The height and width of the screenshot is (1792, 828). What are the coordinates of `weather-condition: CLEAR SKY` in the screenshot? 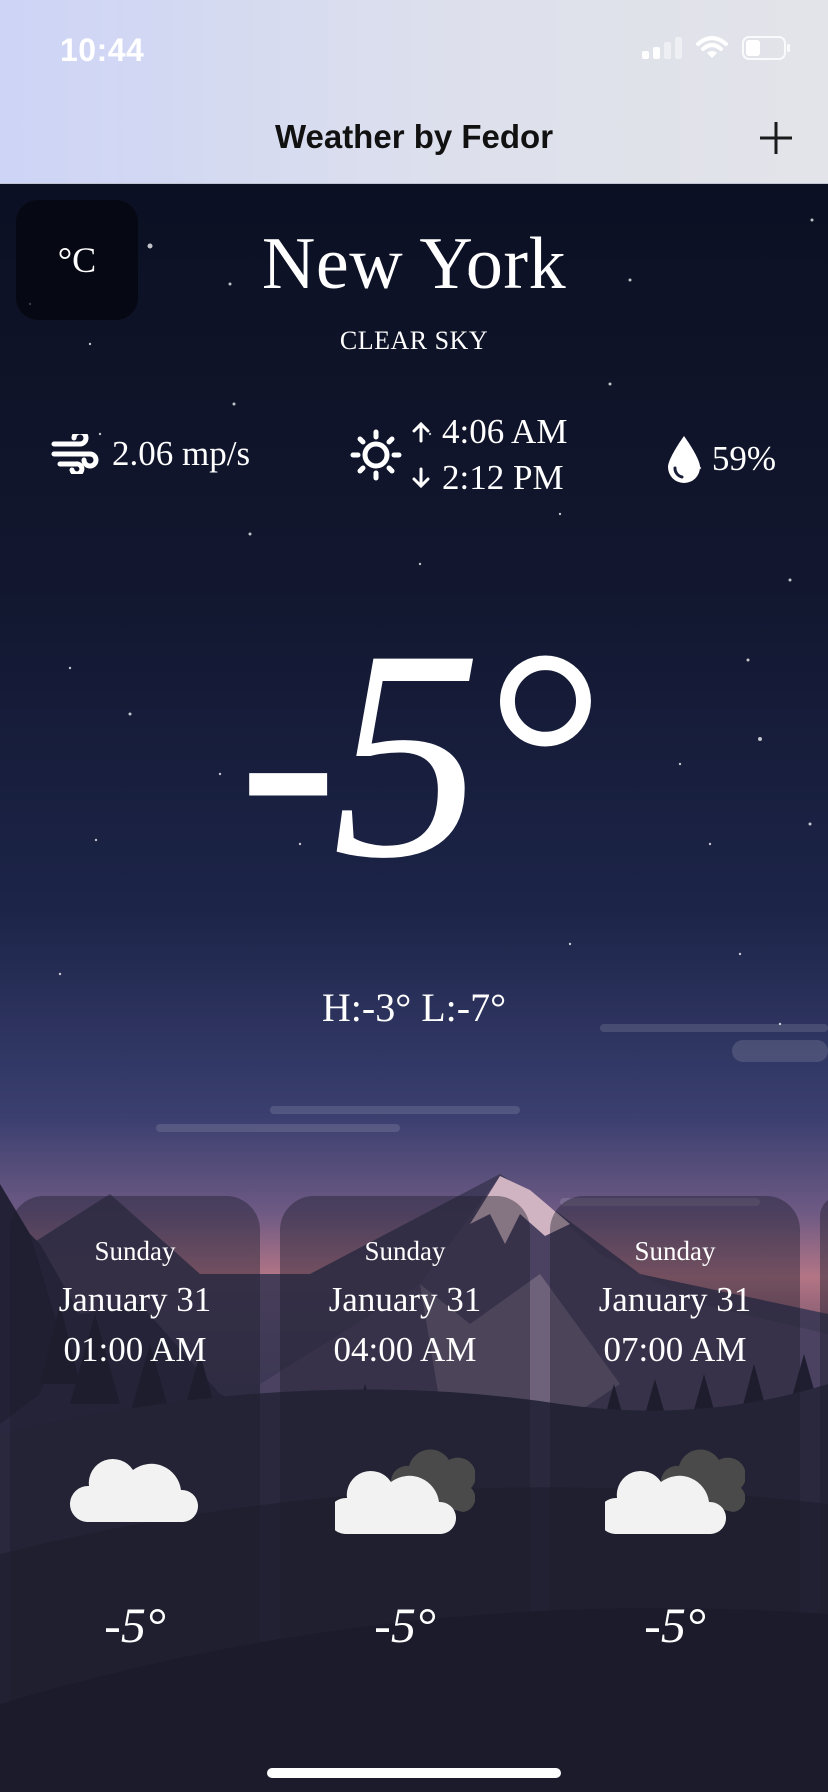 It's located at (414, 340).